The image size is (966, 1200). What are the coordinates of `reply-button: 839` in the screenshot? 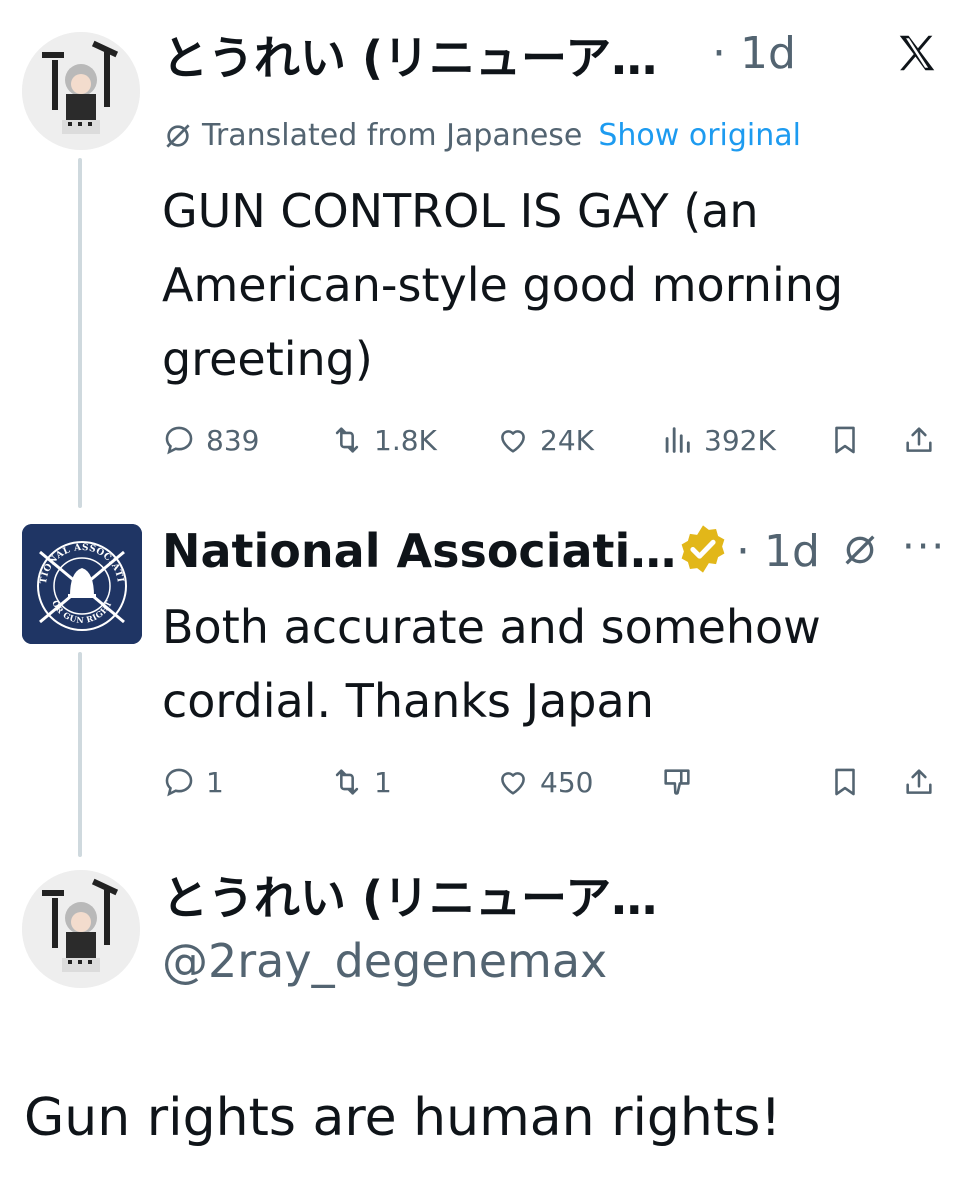 It's located at (210, 440).